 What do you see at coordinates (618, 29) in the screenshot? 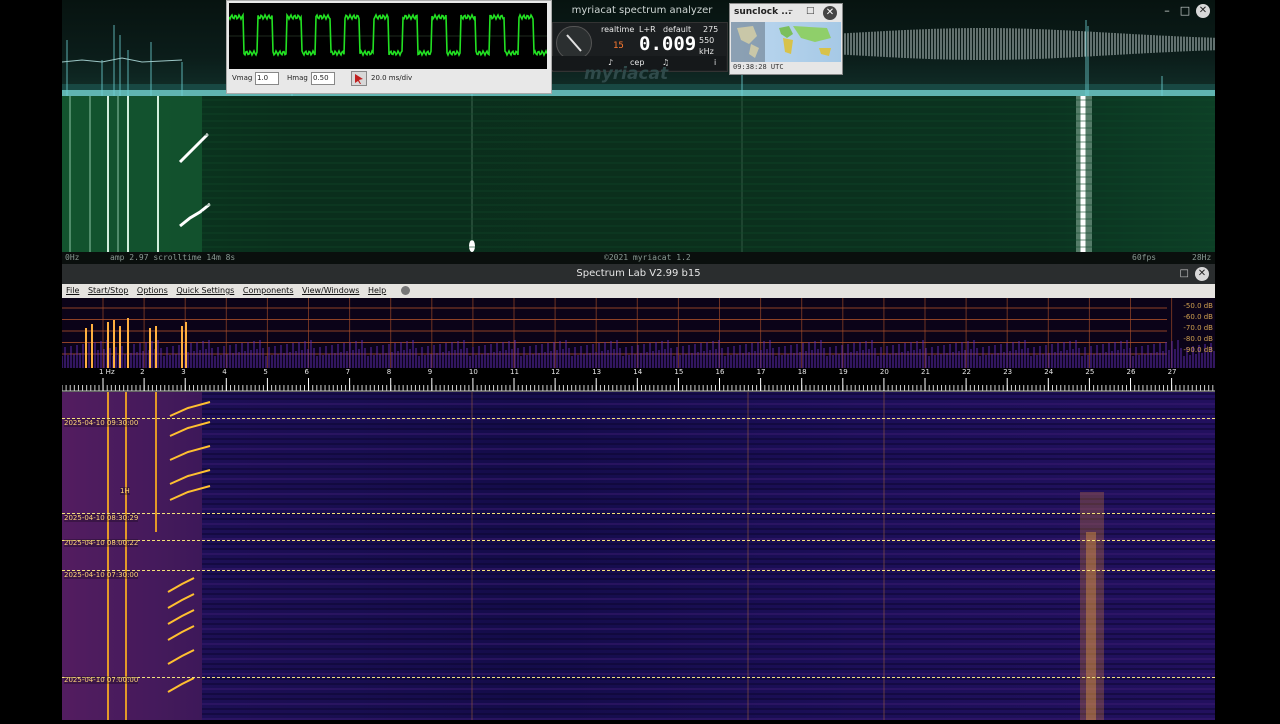
I see `panel-mode: realtime` at bounding box center [618, 29].